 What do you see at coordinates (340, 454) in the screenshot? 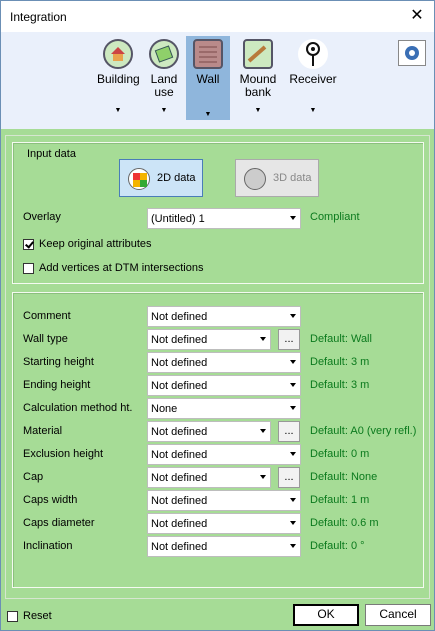
I see `default-value: Default: 0 m` at bounding box center [340, 454].